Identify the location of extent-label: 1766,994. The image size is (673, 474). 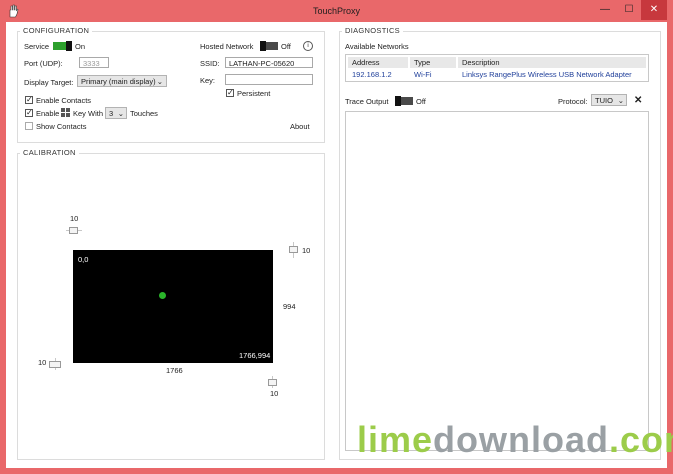
(255, 355).